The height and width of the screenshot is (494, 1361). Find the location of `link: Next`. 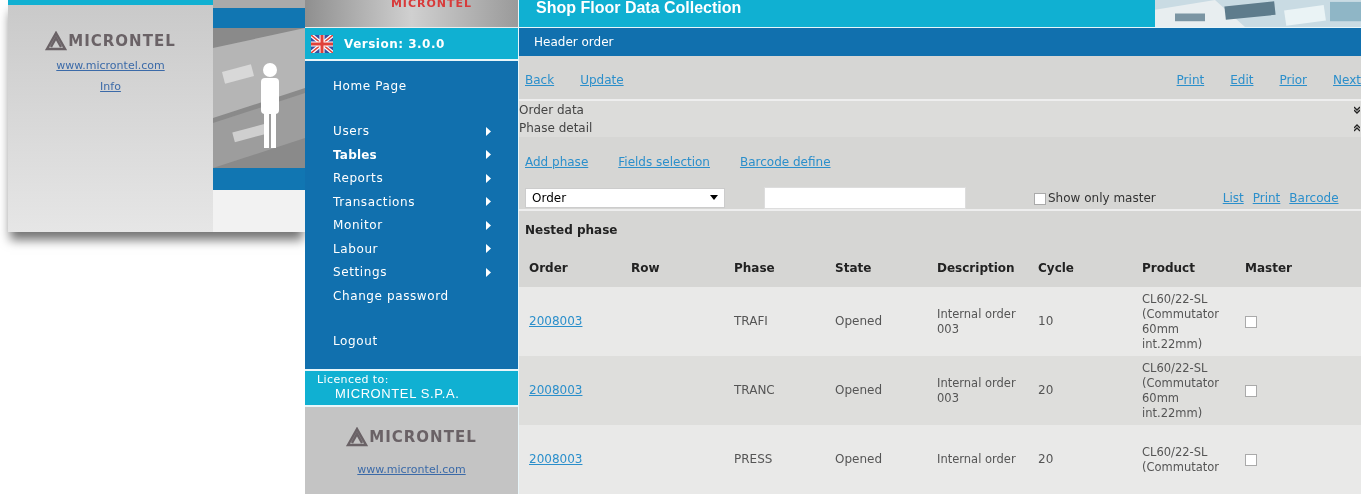

link: Next is located at coordinates (1347, 80).